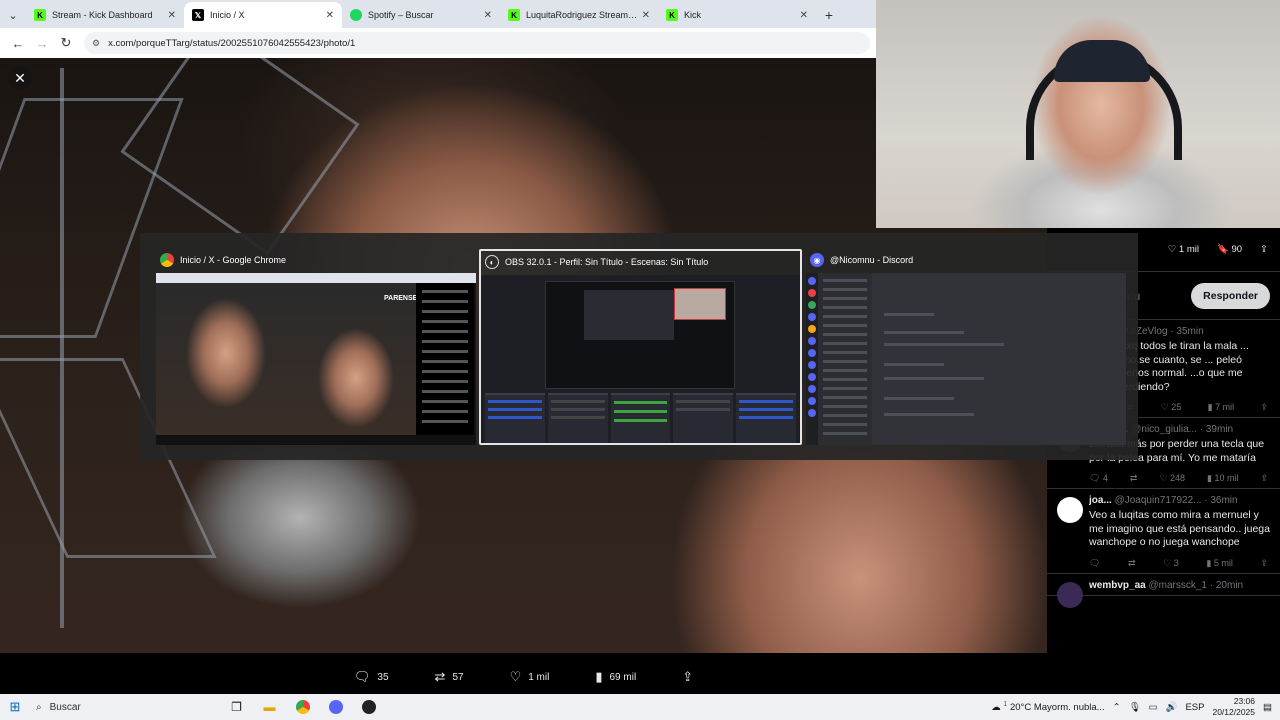  What do you see at coordinates (105, 15) in the screenshot?
I see `browser-tab: K Stream - Kick Dashboard ✕` at bounding box center [105, 15].